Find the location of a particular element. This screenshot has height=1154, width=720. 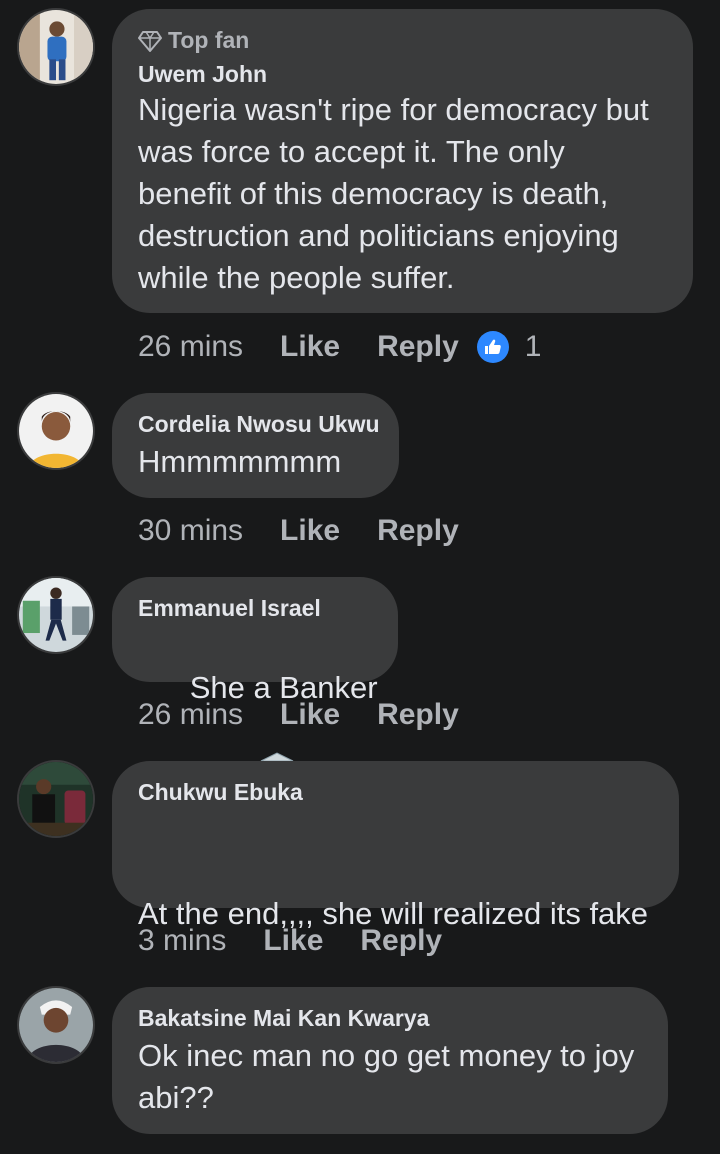

comment-author: Chukwu Ebuka is located at coordinates (220, 792).